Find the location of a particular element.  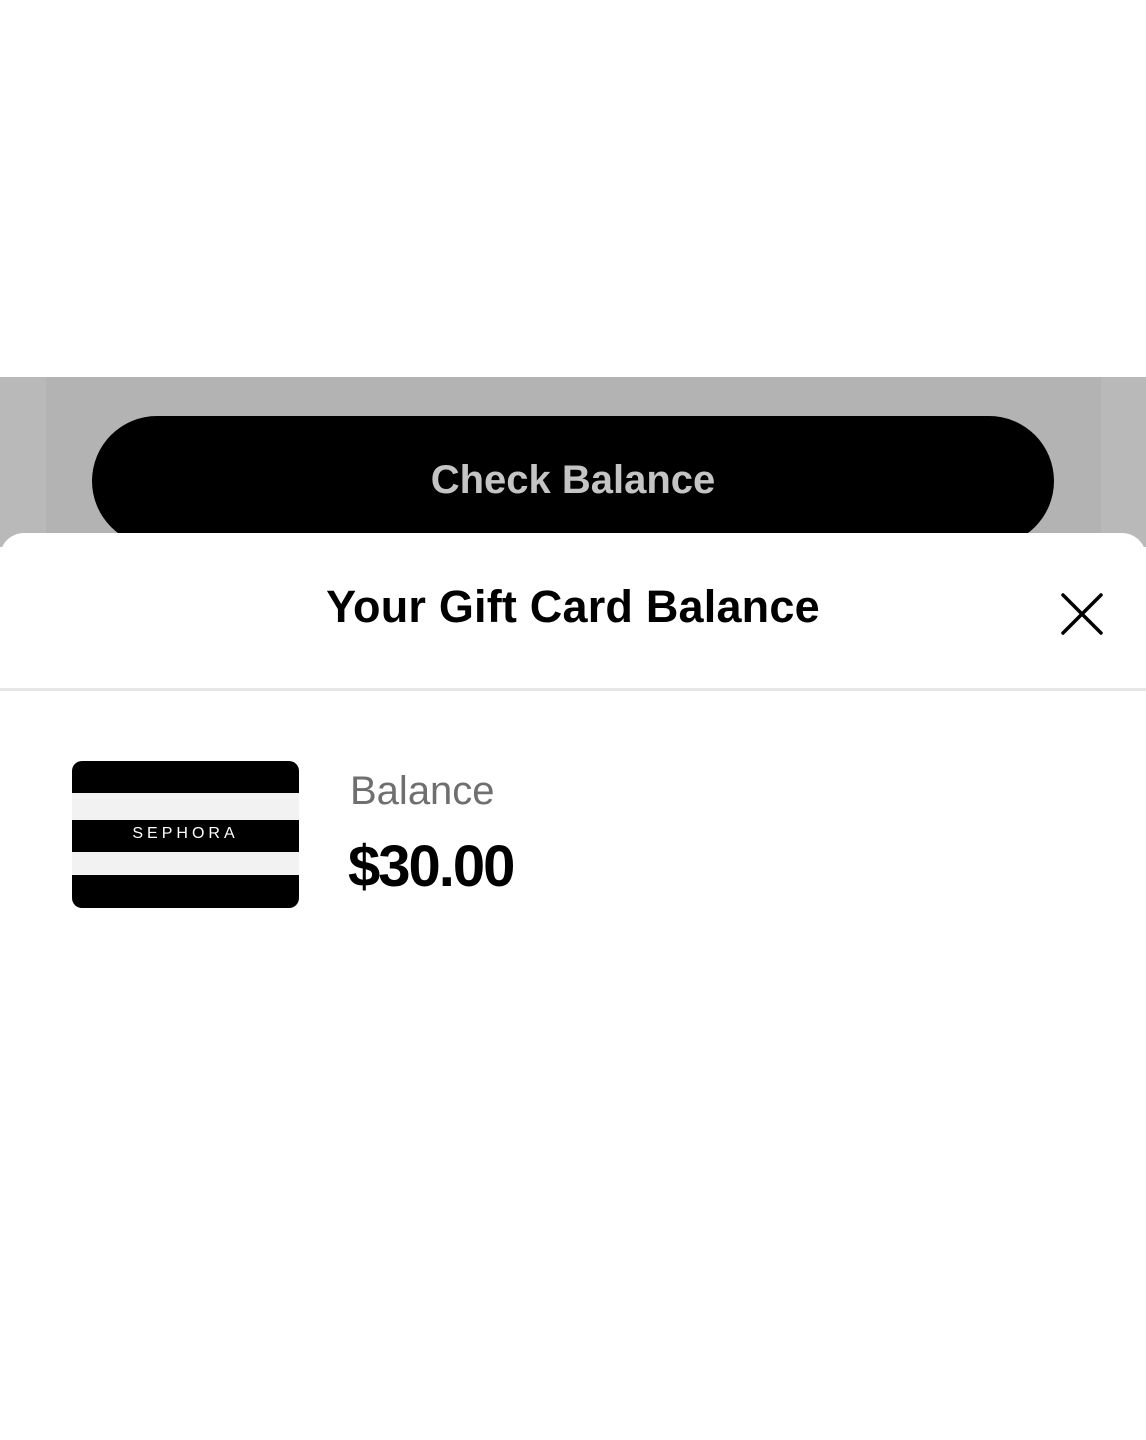

close-icon is located at coordinates (1082, 614).